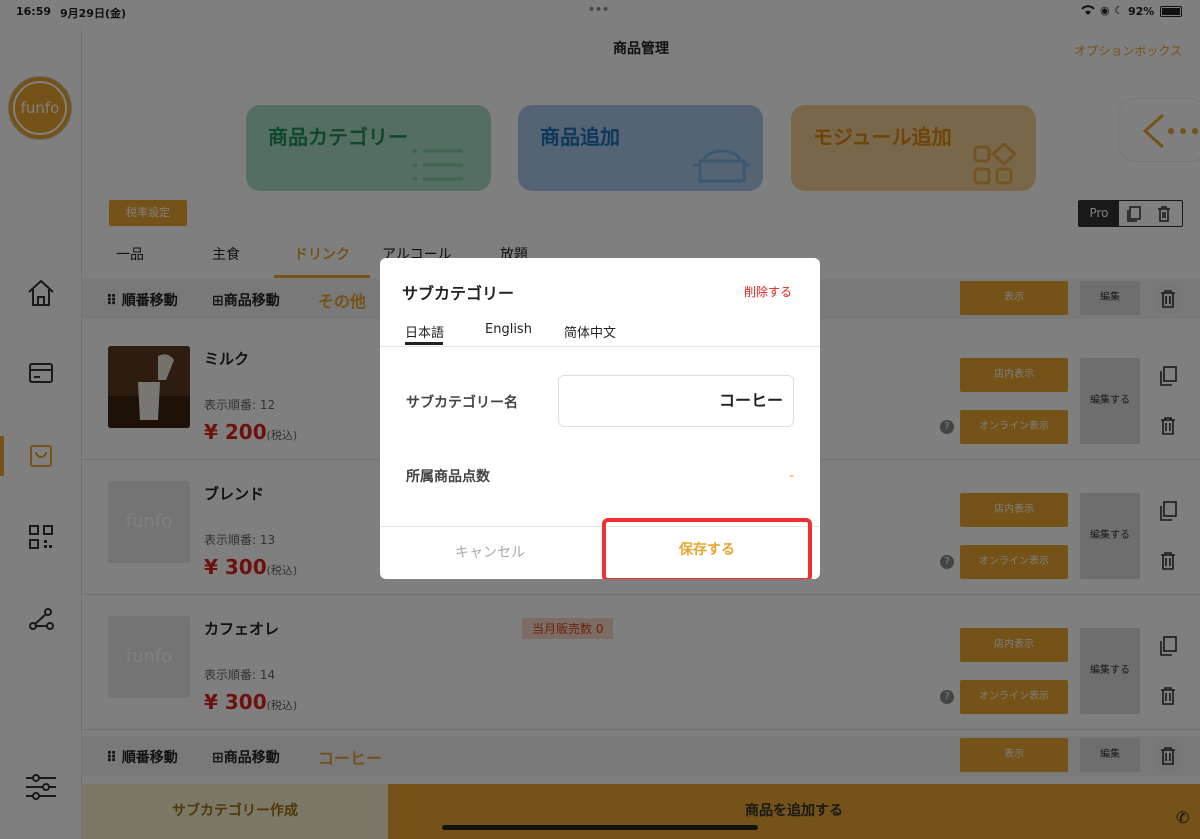 The image size is (1200, 839). Describe the element at coordinates (600, 346) in the screenshot. I see `divider` at that location.